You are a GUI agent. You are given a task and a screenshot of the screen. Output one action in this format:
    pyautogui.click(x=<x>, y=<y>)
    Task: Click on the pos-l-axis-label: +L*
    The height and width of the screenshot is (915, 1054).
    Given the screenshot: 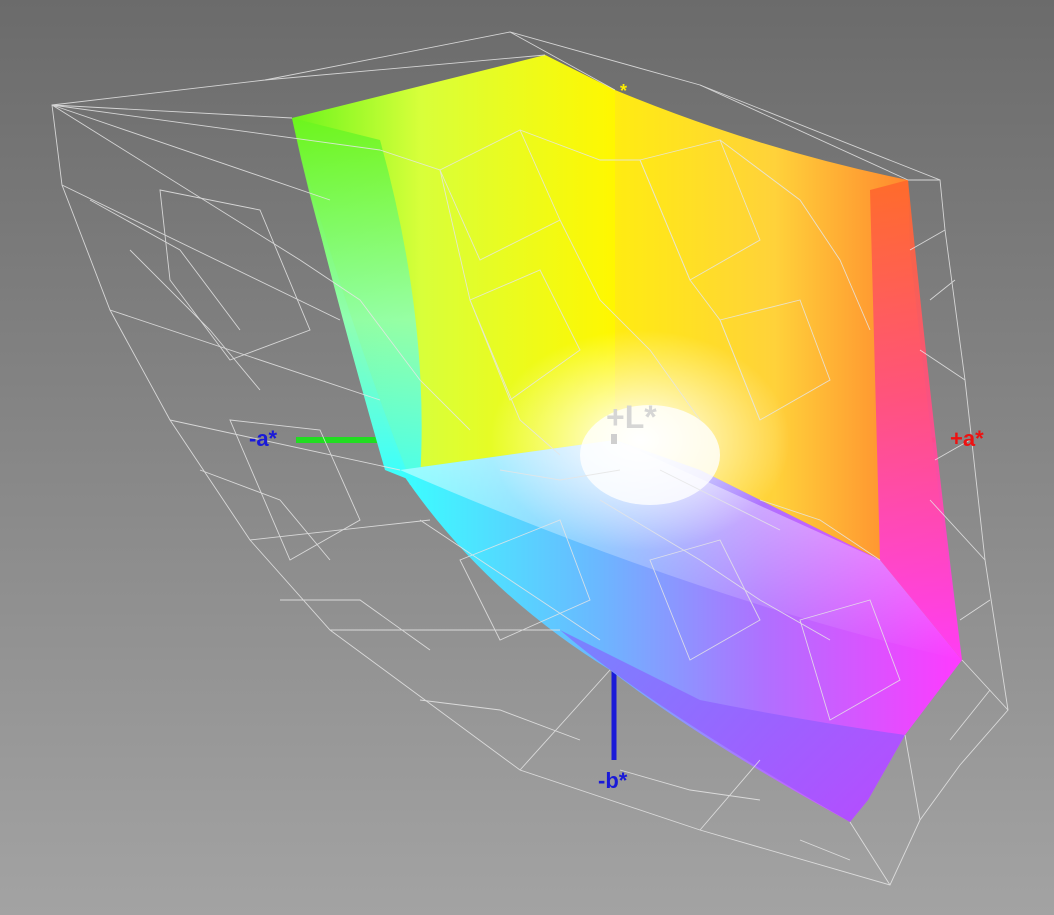 What is the action you would take?
    pyautogui.click(x=631, y=417)
    